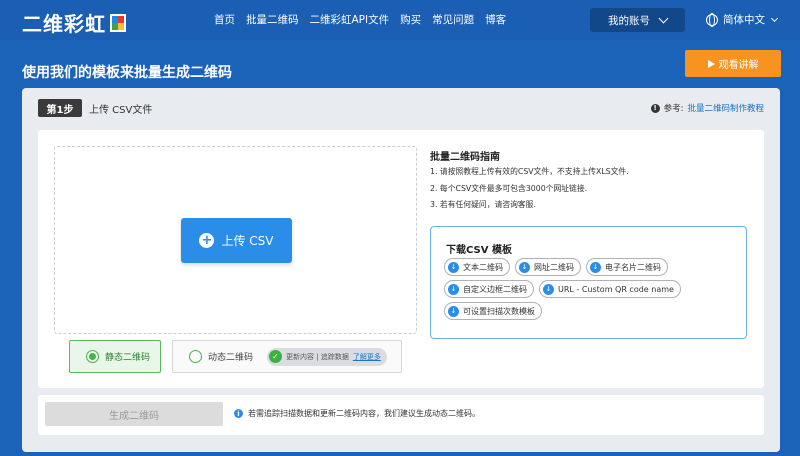 The width and height of the screenshot is (800, 456). Describe the element at coordinates (134, 414) in the screenshot. I see `generate-qr-button: 生成二维码` at that location.